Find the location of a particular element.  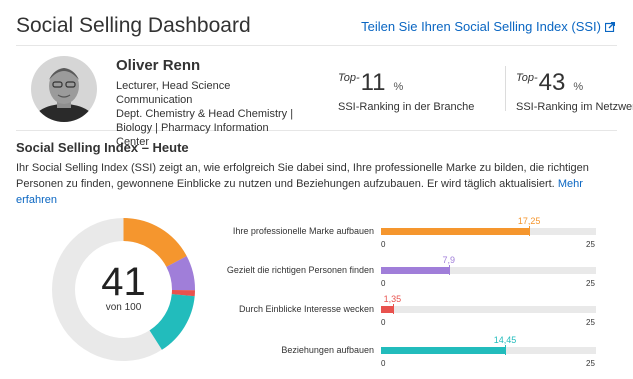

bar-category-label: Gezielt die richtigen Personen finden is located at coordinates (300, 270).